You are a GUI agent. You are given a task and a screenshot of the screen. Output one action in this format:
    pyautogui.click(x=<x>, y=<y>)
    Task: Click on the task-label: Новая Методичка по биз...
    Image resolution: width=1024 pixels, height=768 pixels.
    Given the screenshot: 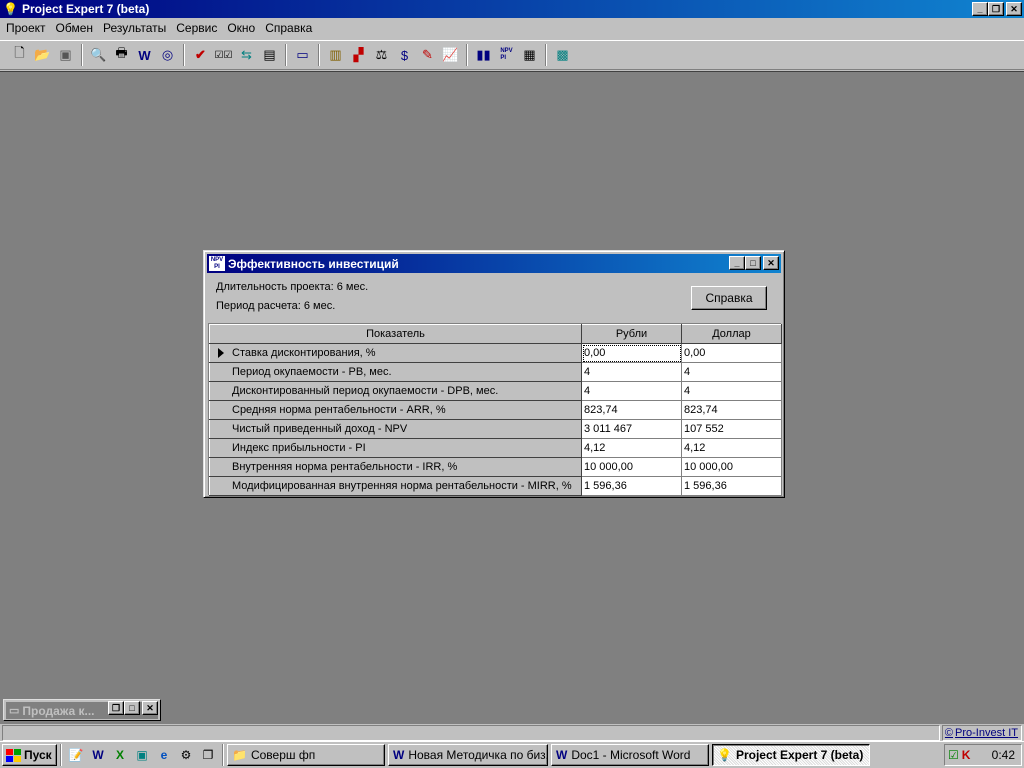 What is the action you would take?
    pyautogui.click(x=478, y=755)
    